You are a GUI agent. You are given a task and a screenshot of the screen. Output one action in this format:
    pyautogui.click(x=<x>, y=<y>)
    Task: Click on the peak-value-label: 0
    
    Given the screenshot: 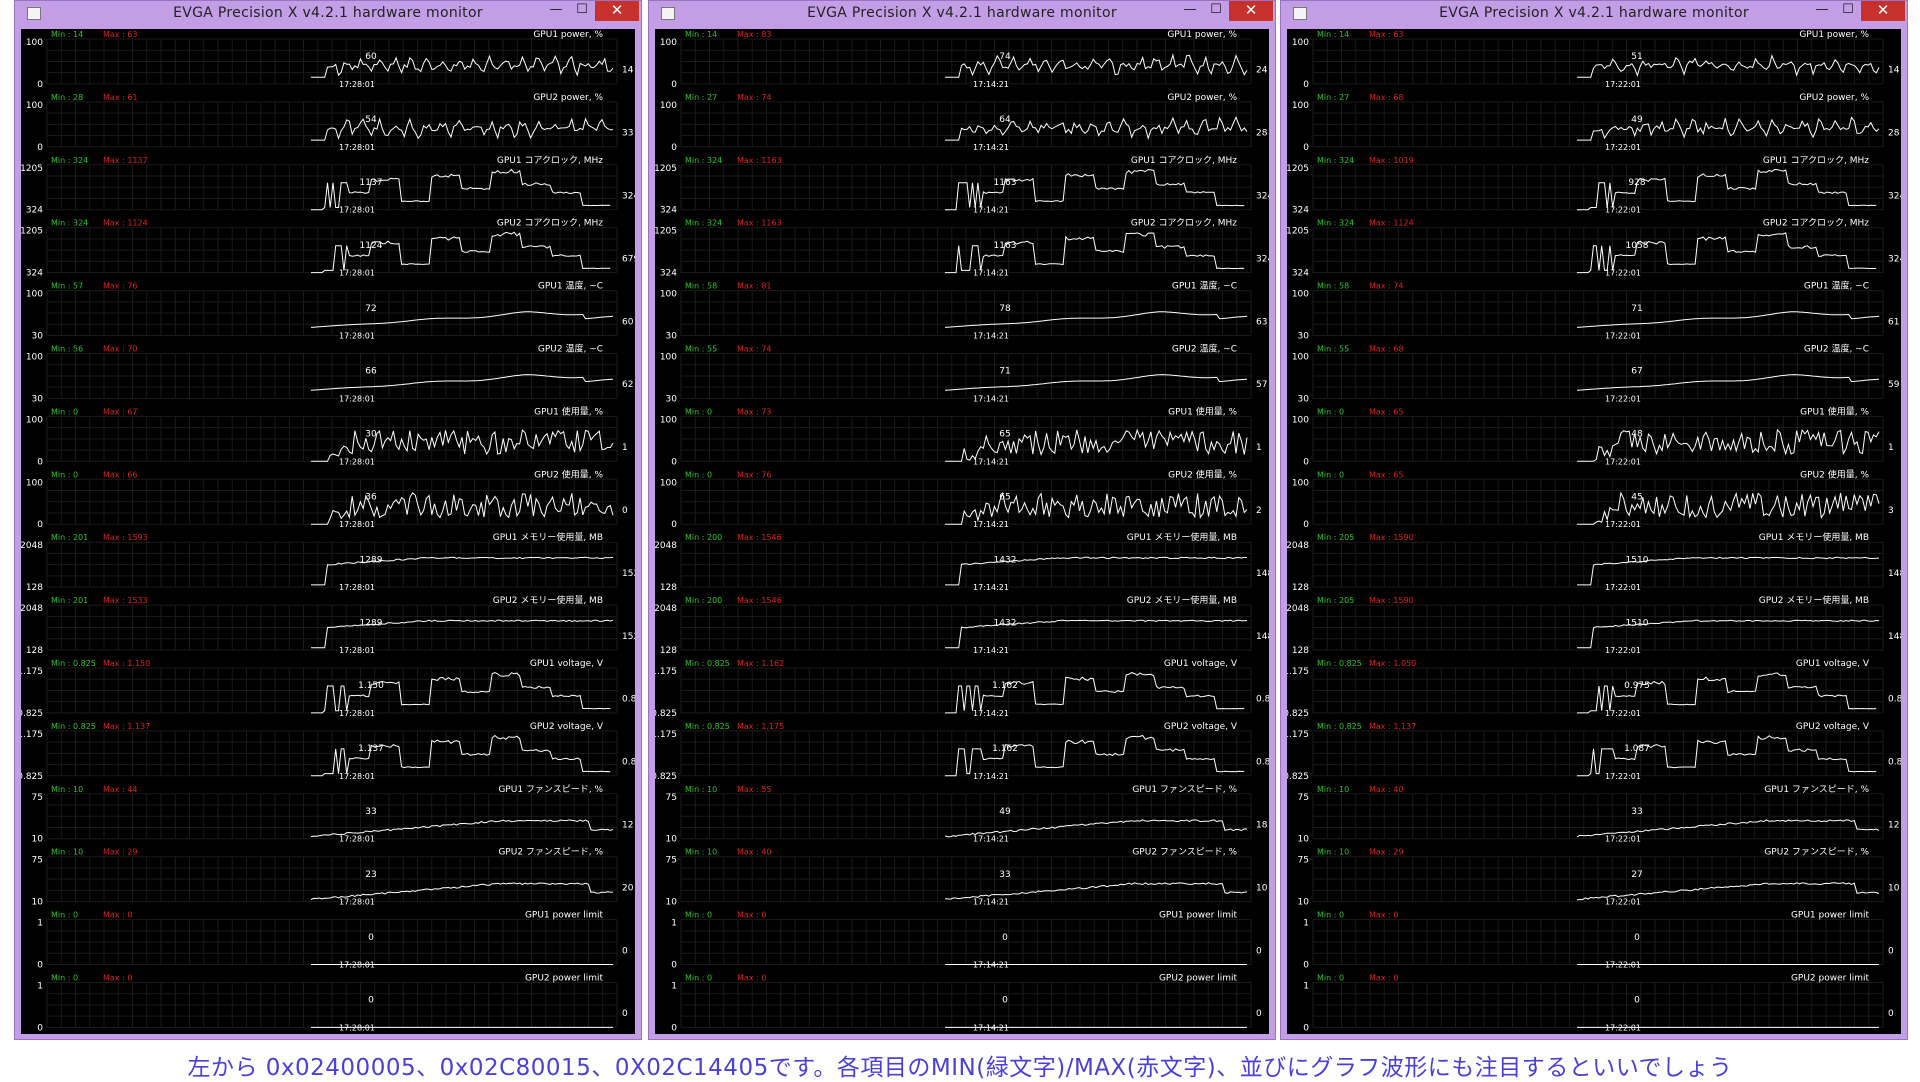 What is the action you would take?
    pyautogui.click(x=1637, y=938)
    